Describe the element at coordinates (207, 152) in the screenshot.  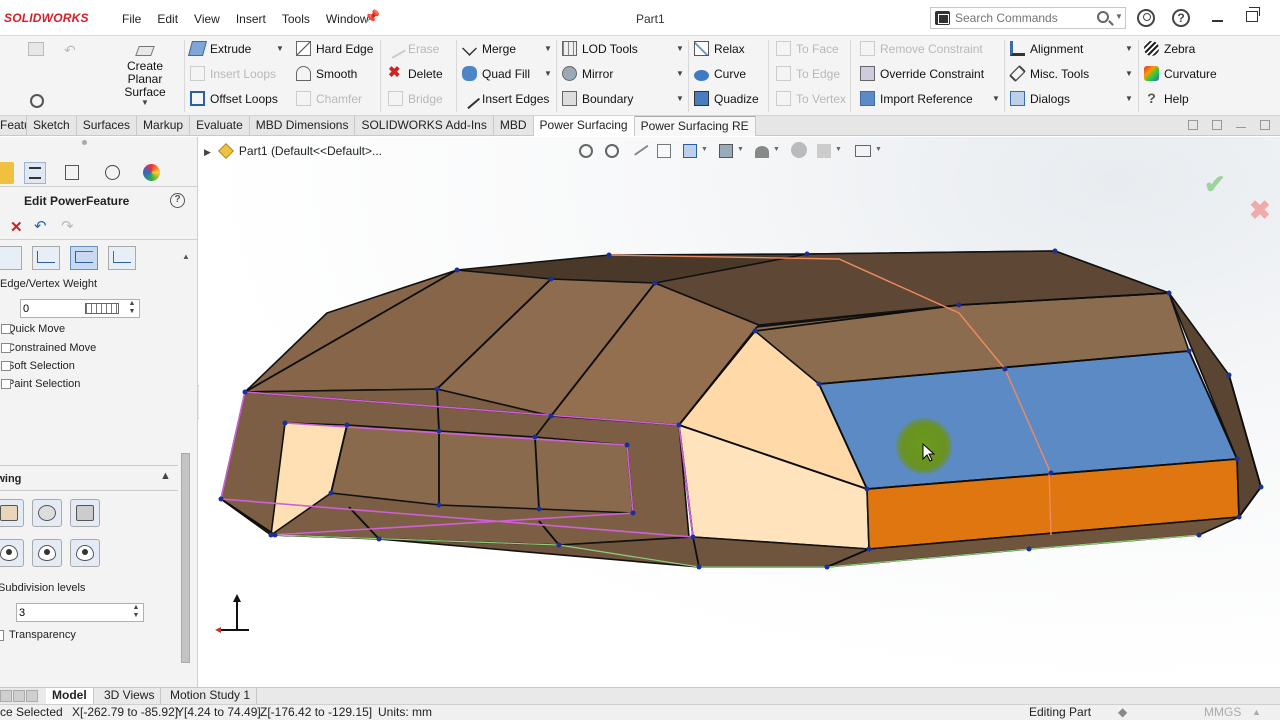
I see `expand-arrow-icon: ▶` at that location.